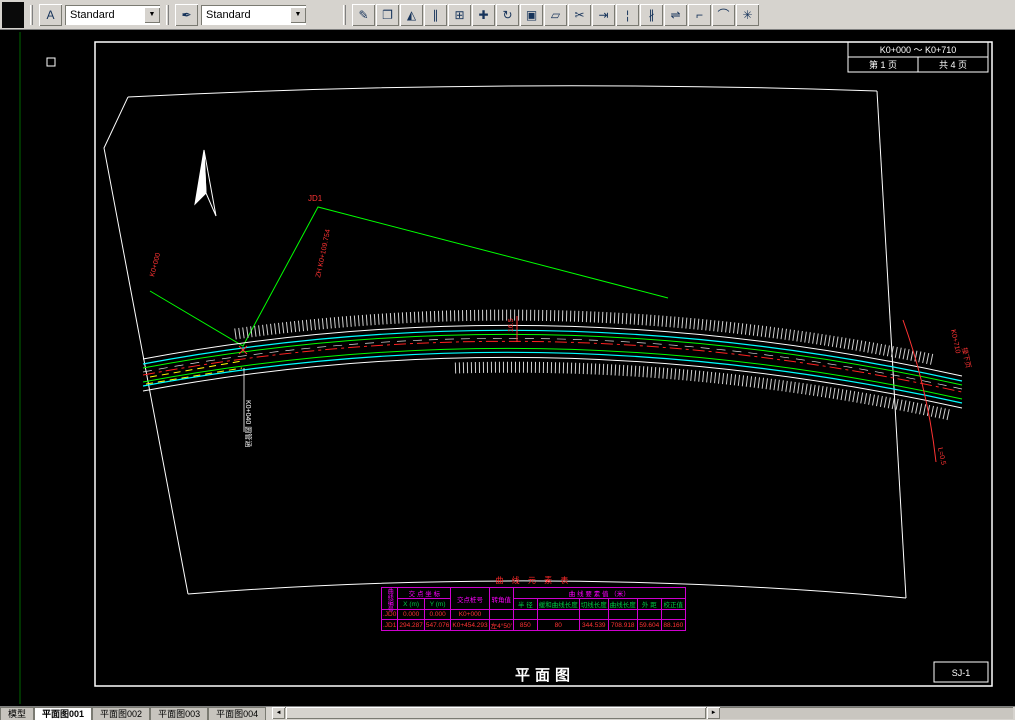  I want to click on width-dimension-label: 16.5, so click(511, 325).